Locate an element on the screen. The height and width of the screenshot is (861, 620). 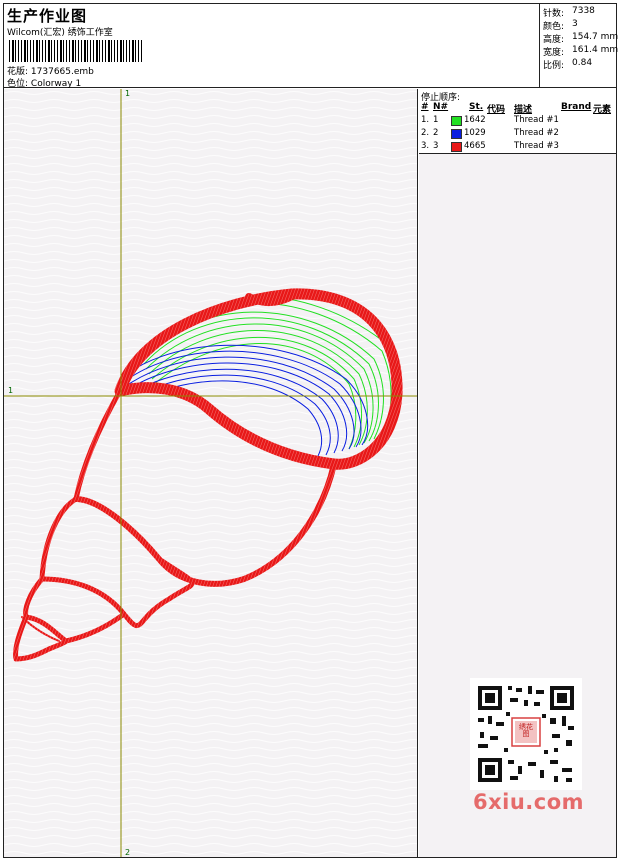
stat-label: 针数: is located at coordinates (554, 14).